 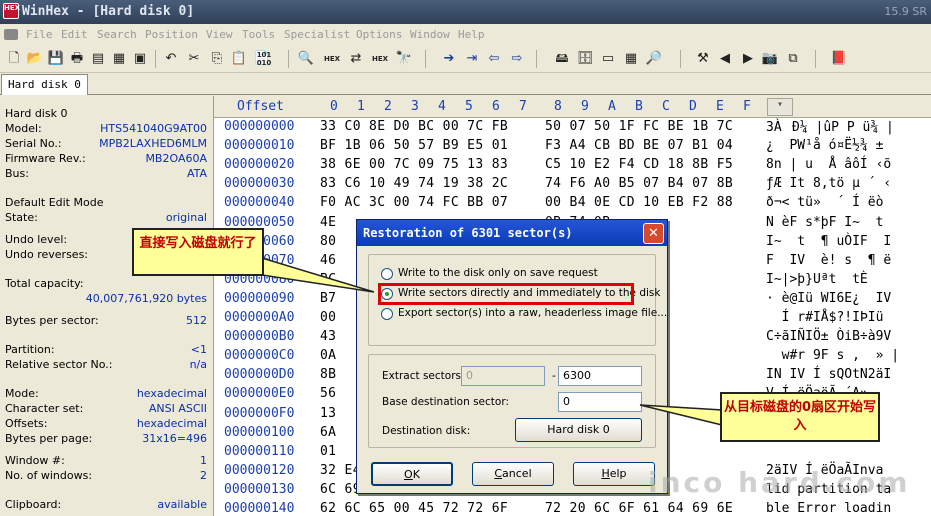 I want to click on goto-sector-icon: ⇥, so click(x=472, y=59).